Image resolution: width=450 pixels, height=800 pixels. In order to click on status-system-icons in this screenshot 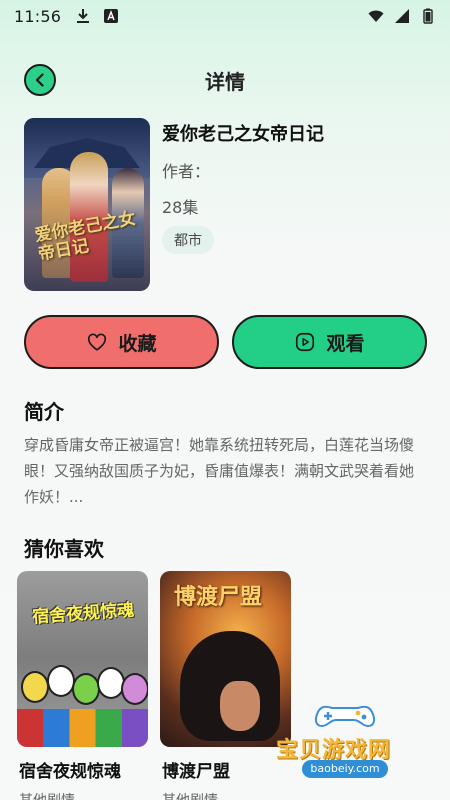, I will do `click(402, 16)`.